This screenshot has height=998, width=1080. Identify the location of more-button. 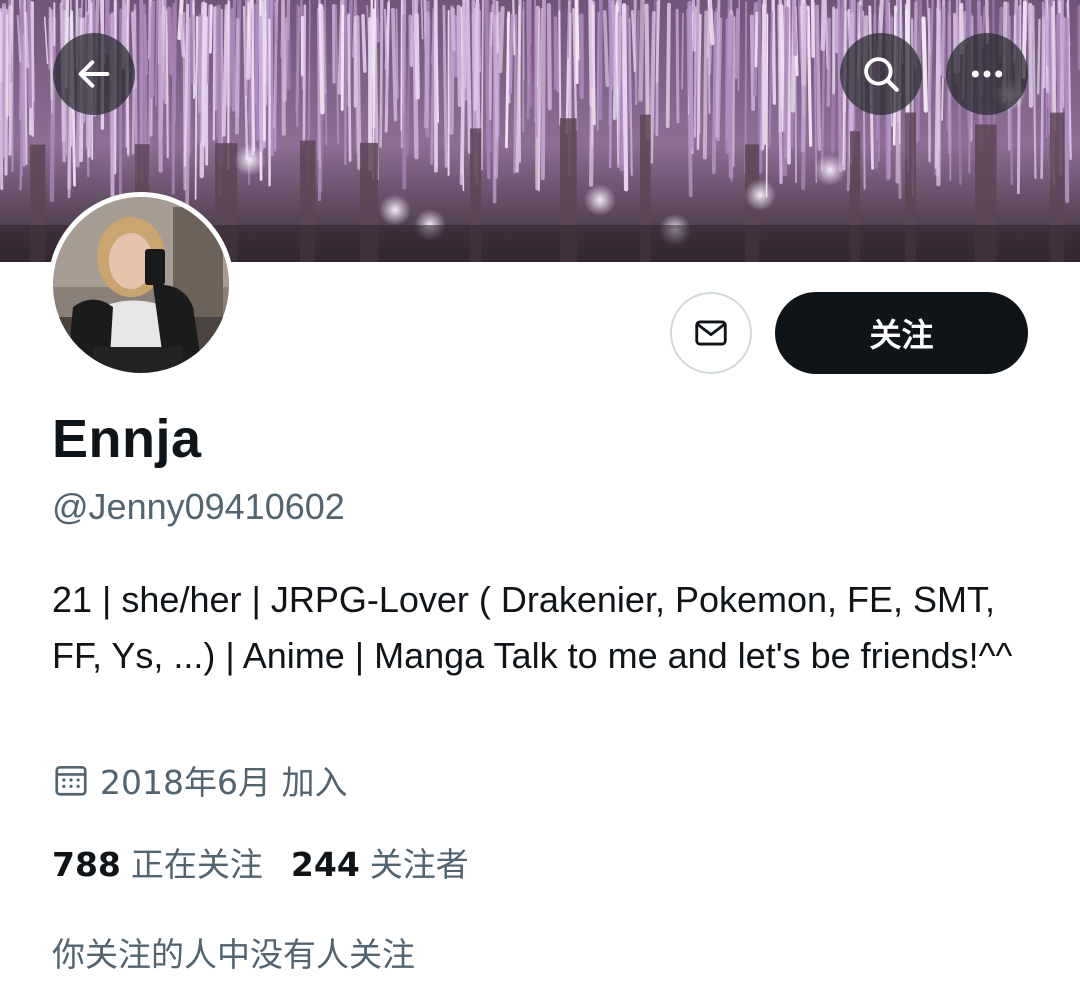
(987, 74).